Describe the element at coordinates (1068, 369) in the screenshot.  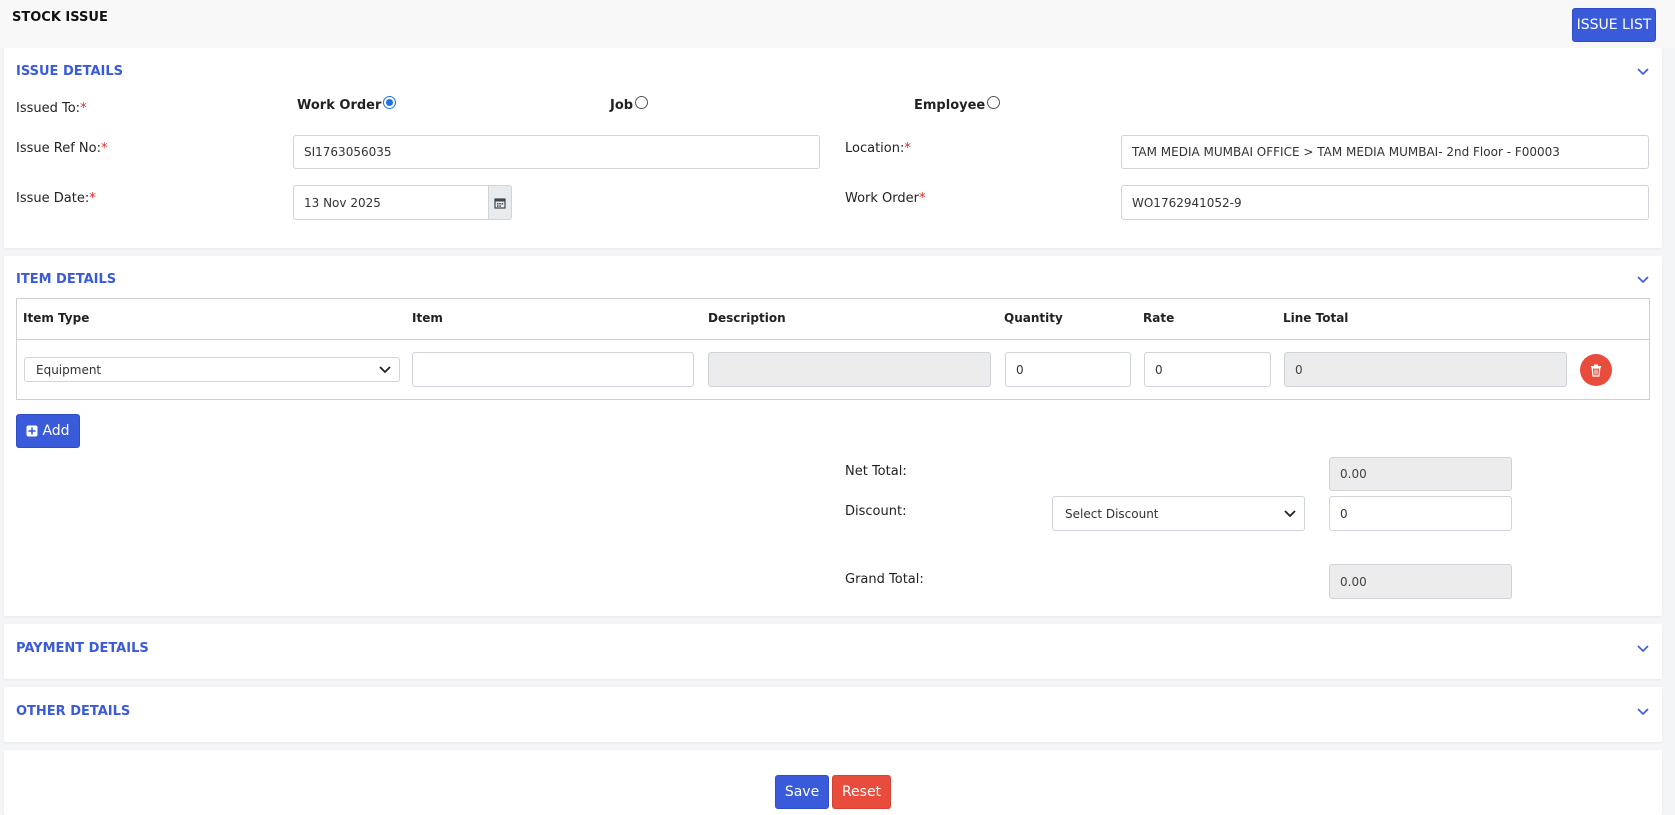
I see `quantity-input: 0` at that location.